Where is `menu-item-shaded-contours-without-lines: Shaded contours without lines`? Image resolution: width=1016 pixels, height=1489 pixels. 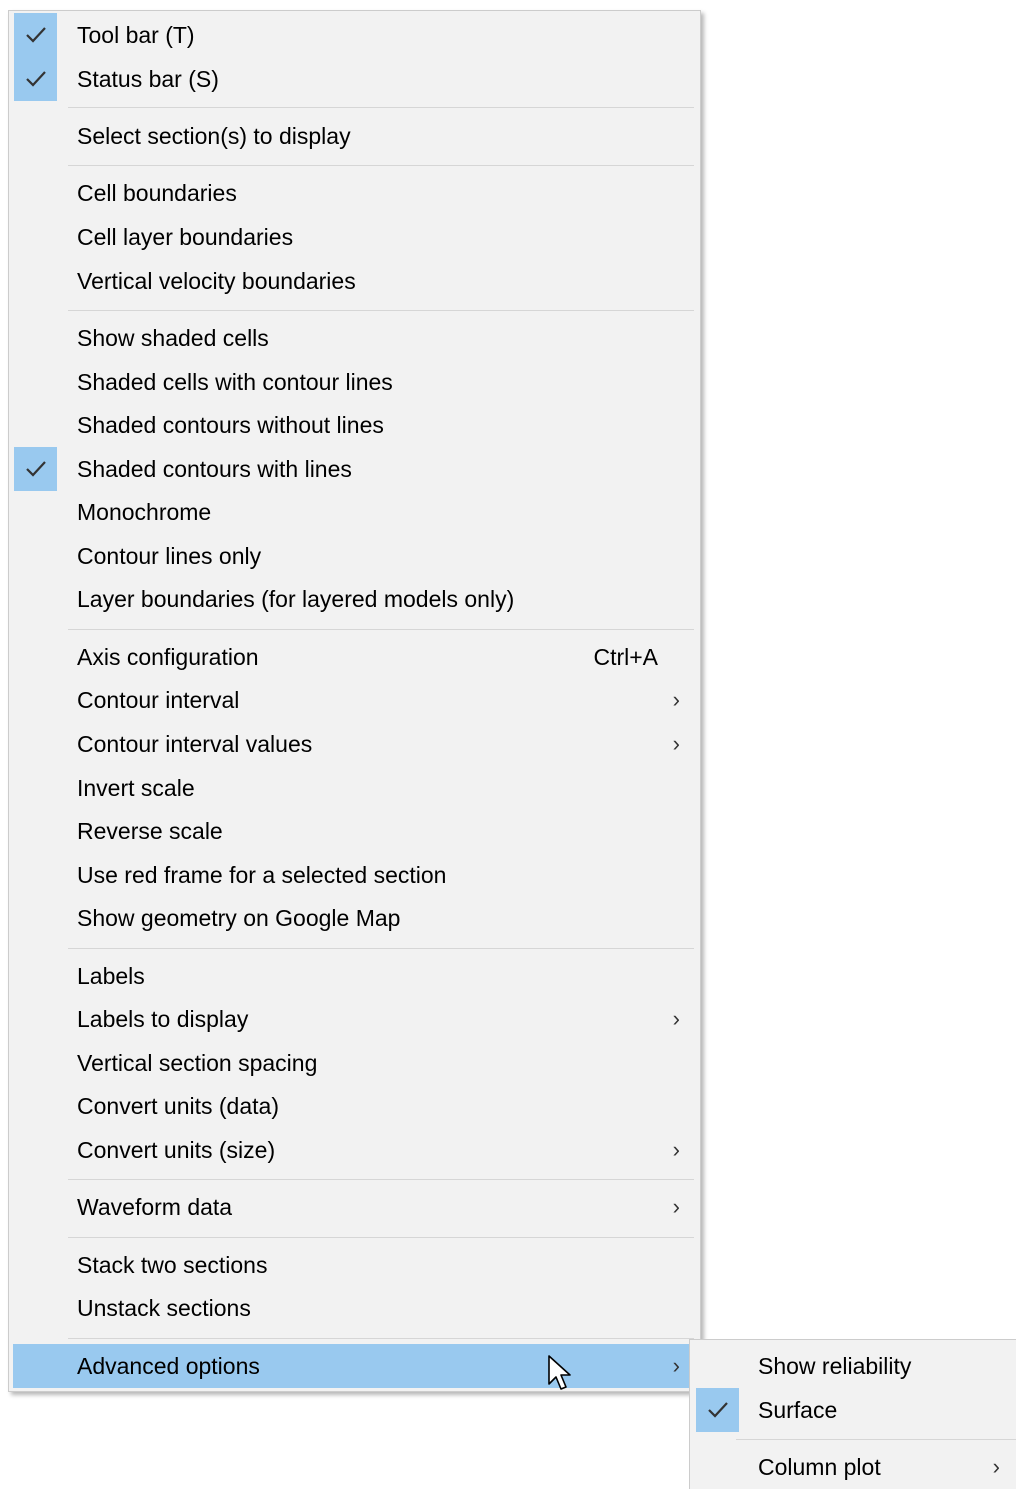 menu-item-shaded-contours-without-lines: Shaded contours without lines is located at coordinates (354, 425).